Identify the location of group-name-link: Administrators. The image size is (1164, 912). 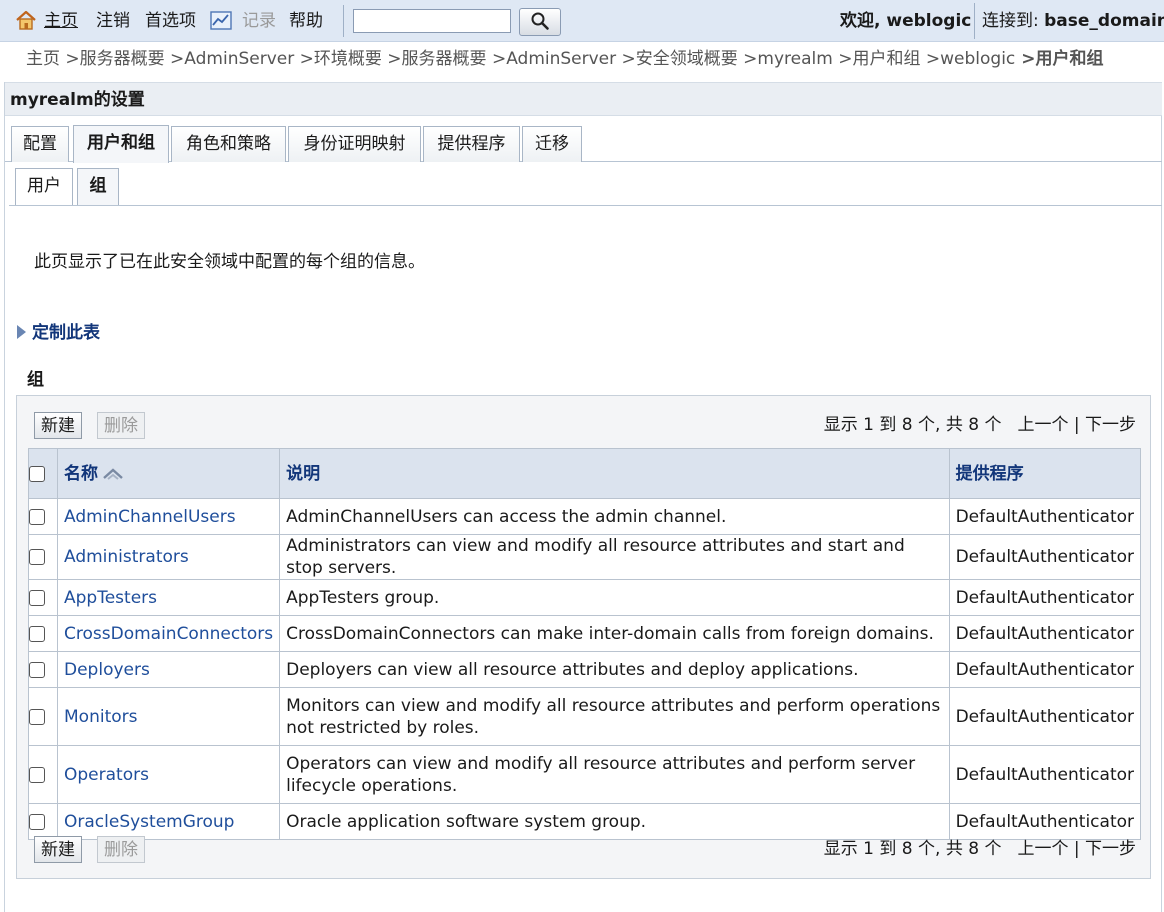
(126, 557).